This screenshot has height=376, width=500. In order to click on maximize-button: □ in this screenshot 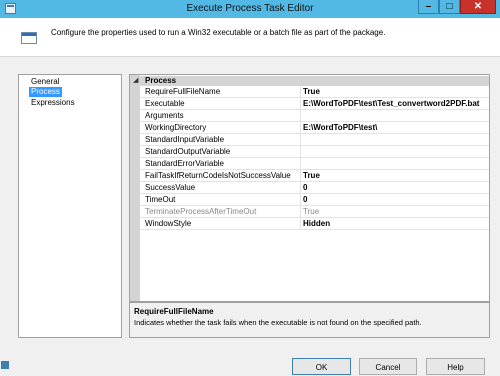, I will do `click(449, 7)`.